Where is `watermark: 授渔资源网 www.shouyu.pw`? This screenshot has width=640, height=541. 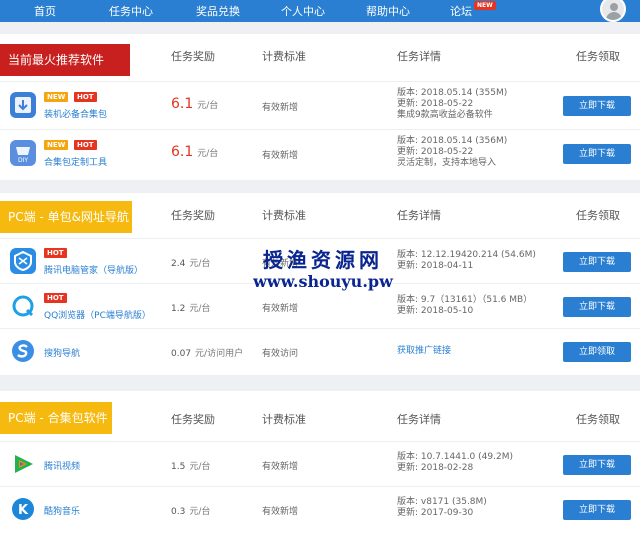 watermark: 授渔资源网 www.shouyu.pw is located at coordinates (323, 271).